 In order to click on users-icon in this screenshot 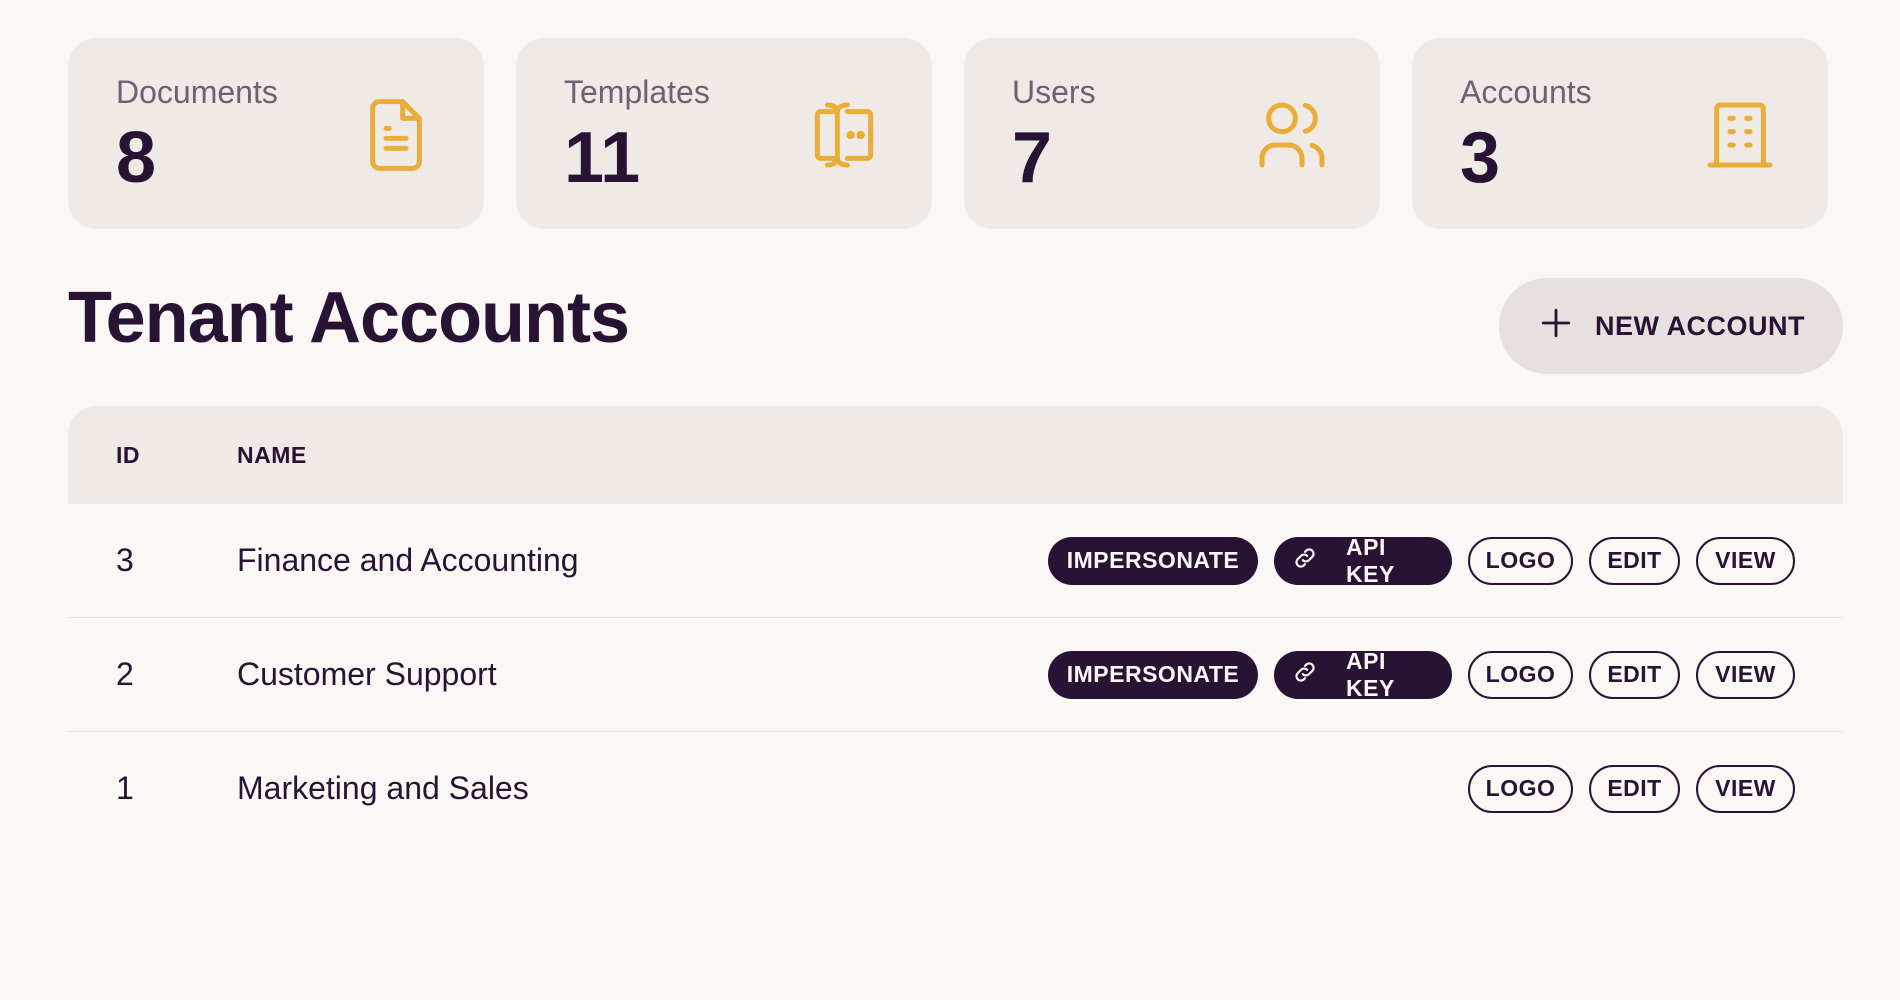, I will do `click(1292, 135)`.